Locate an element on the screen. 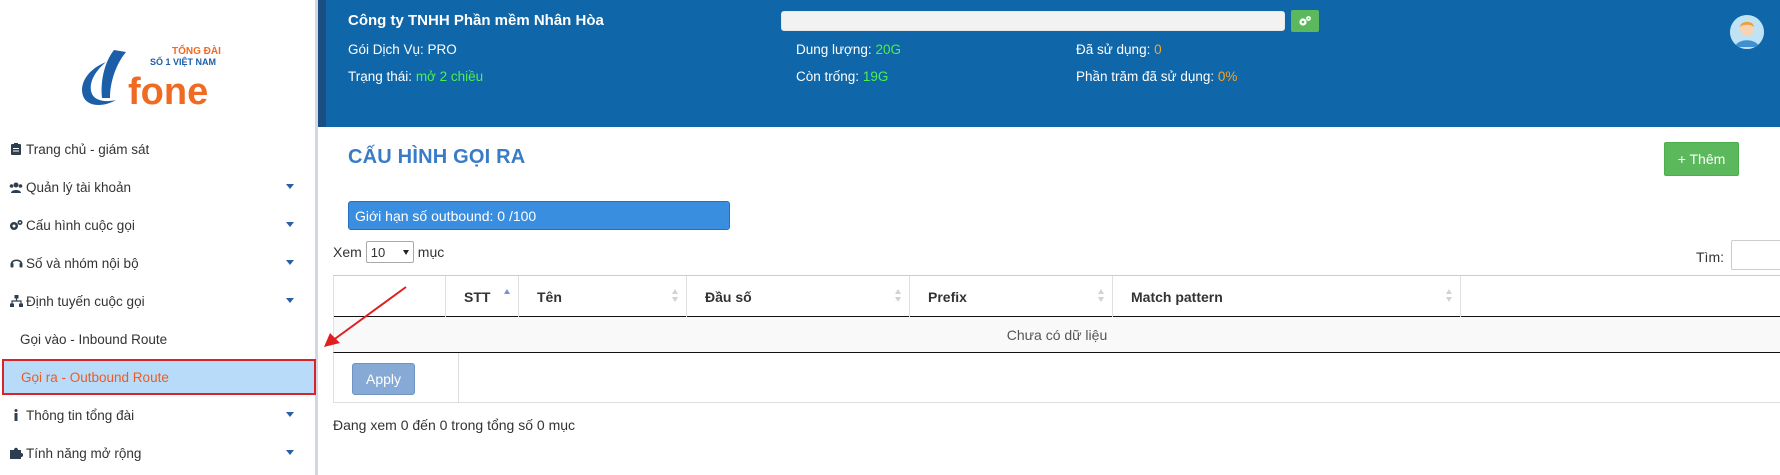 The image size is (1780, 475). user-avatar is located at coordinates (1747, 32).